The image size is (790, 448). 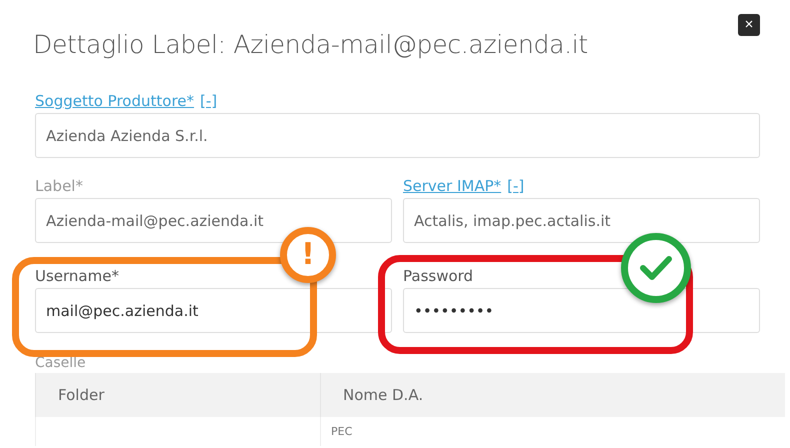 I want to click on table-cell: PEC, so click(x=552, y=431).